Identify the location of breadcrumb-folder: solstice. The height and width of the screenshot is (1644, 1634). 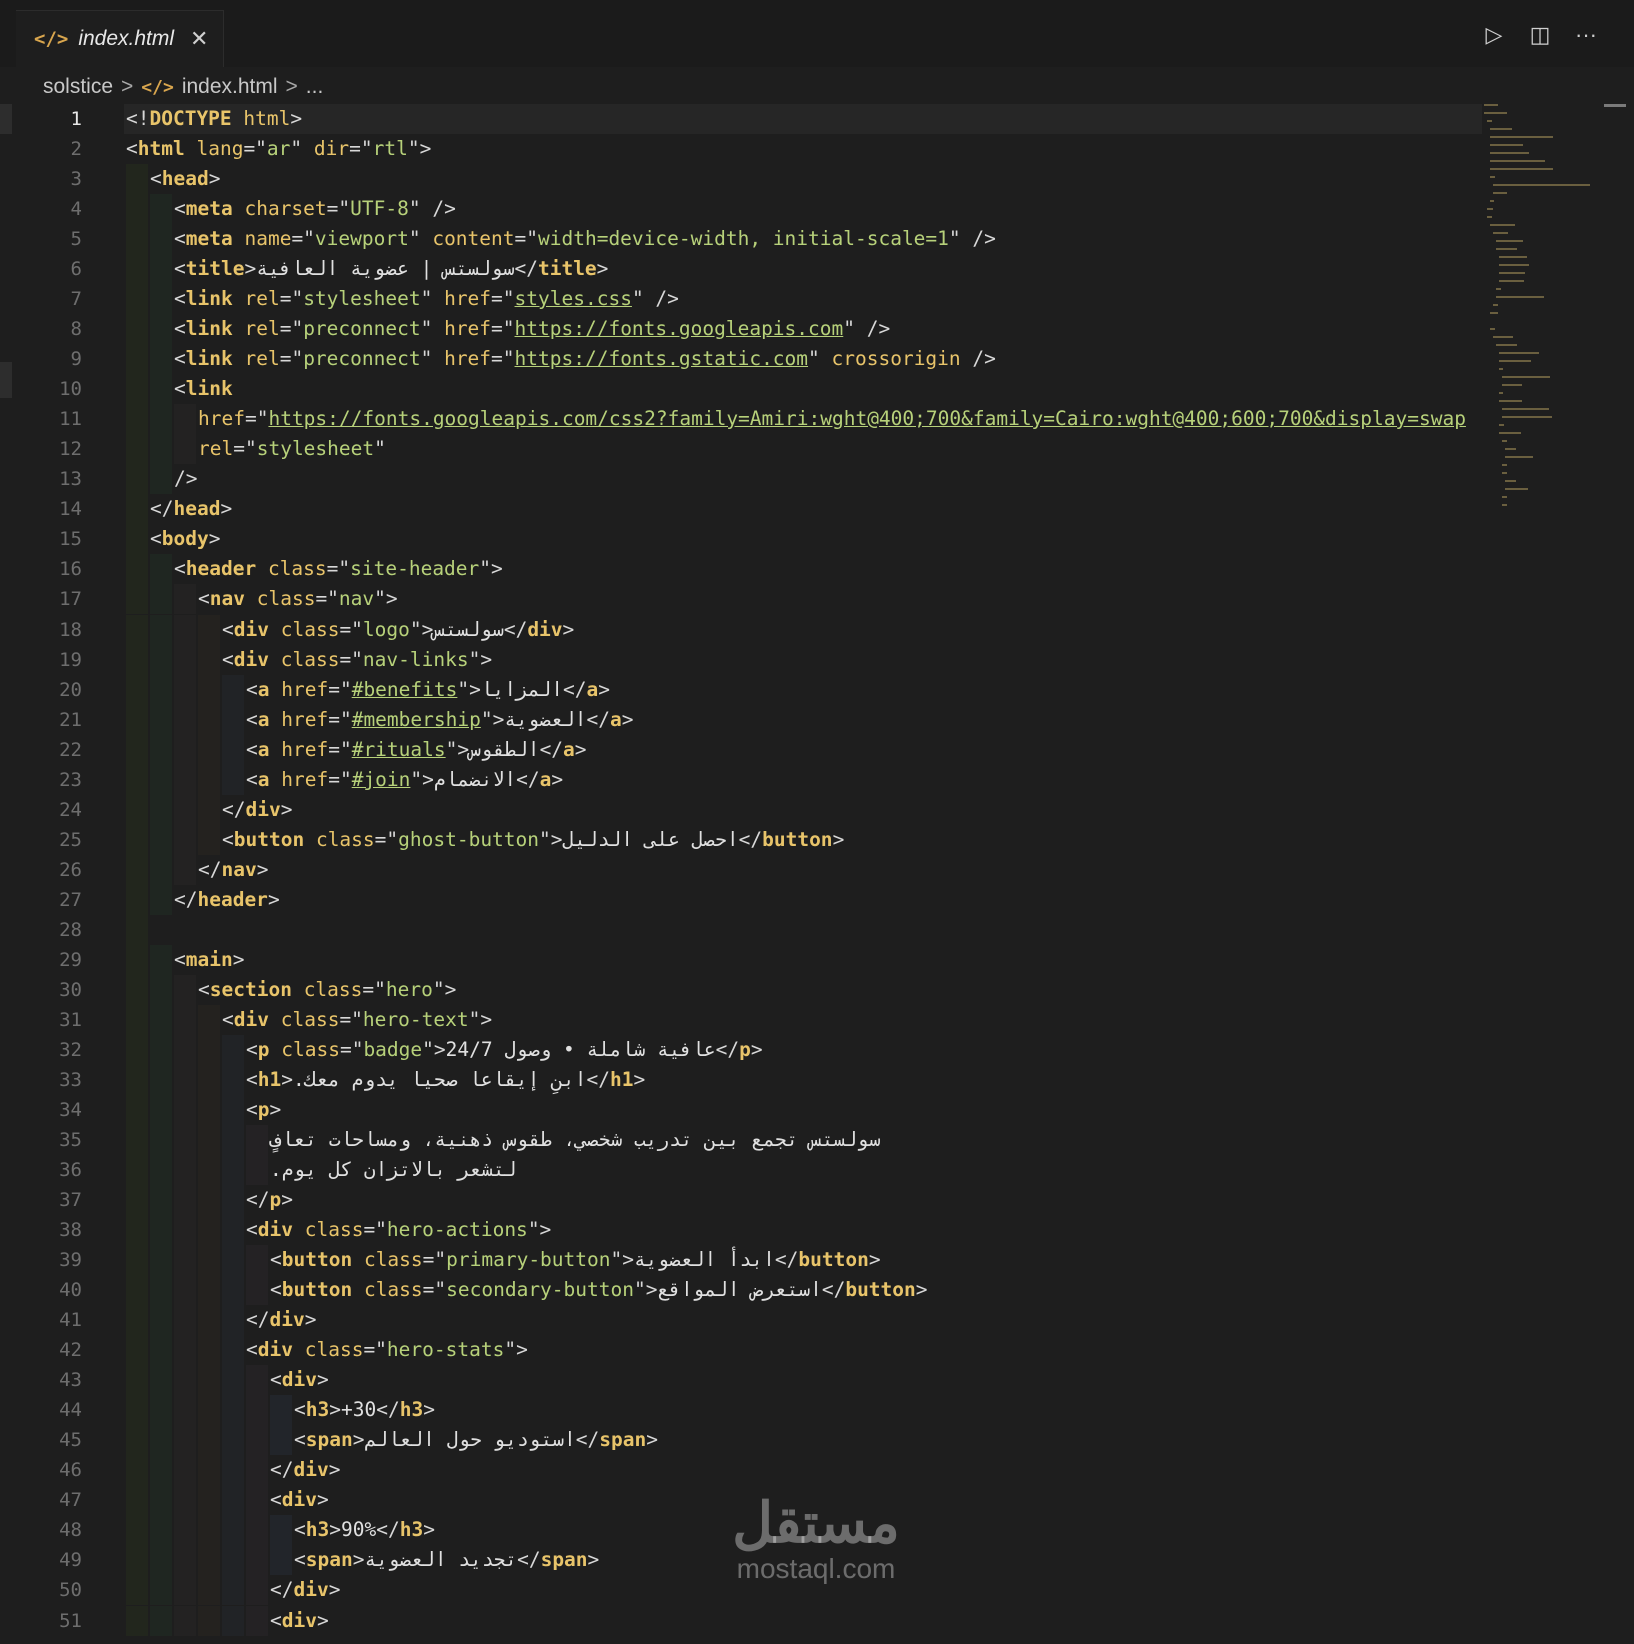
(78, 87).